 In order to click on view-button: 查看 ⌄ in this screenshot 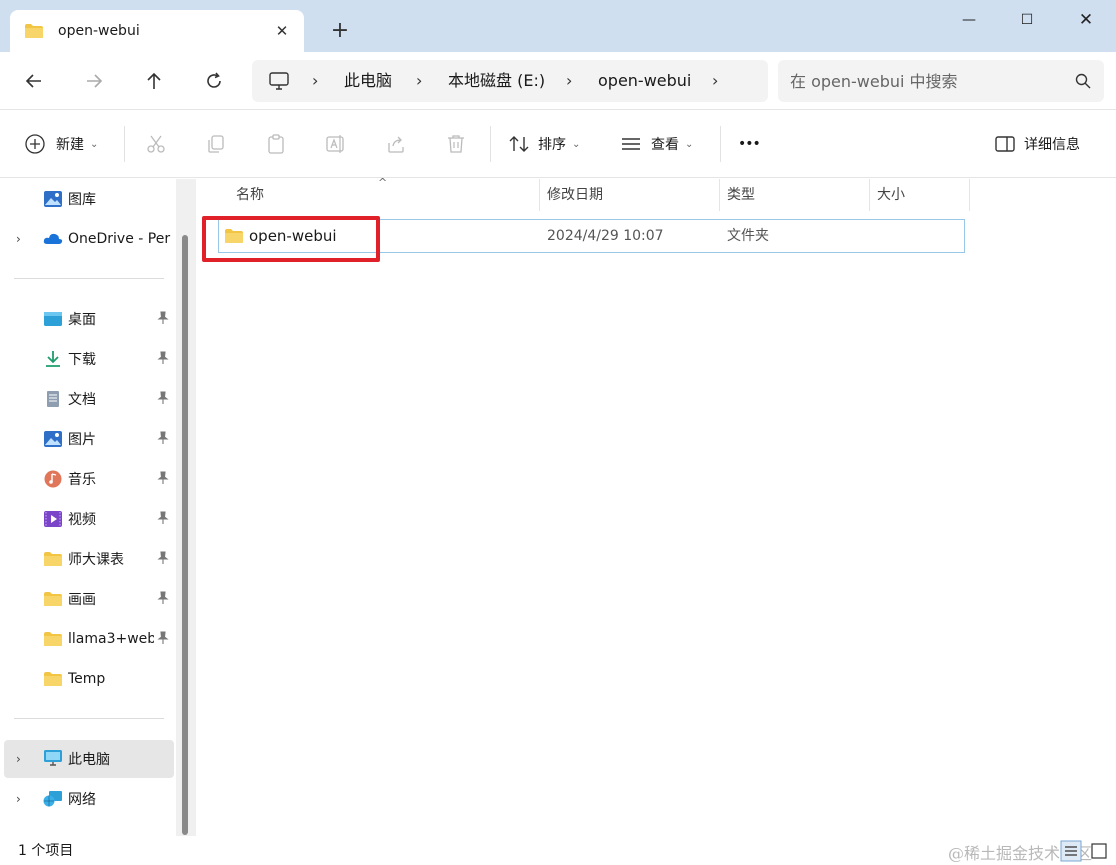, I will do `click(656, 144)`.